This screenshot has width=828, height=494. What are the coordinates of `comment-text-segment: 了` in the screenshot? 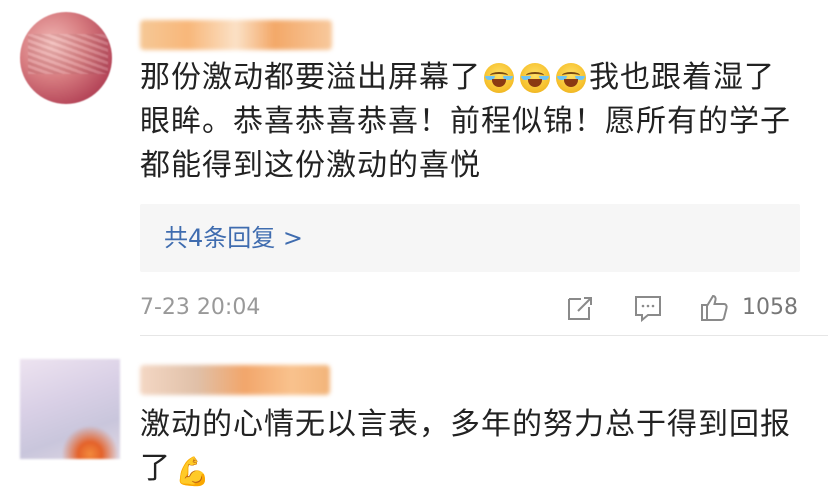 It's located at (155, 468).